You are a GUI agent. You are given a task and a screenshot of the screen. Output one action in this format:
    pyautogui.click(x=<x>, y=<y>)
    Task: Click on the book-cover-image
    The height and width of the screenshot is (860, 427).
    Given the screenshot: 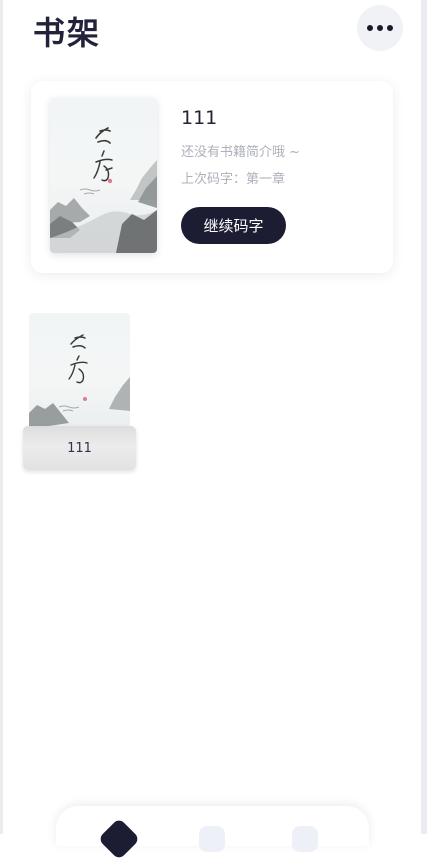 What is the action you would take?
    pyautogui.click(x=103, y=175)
    